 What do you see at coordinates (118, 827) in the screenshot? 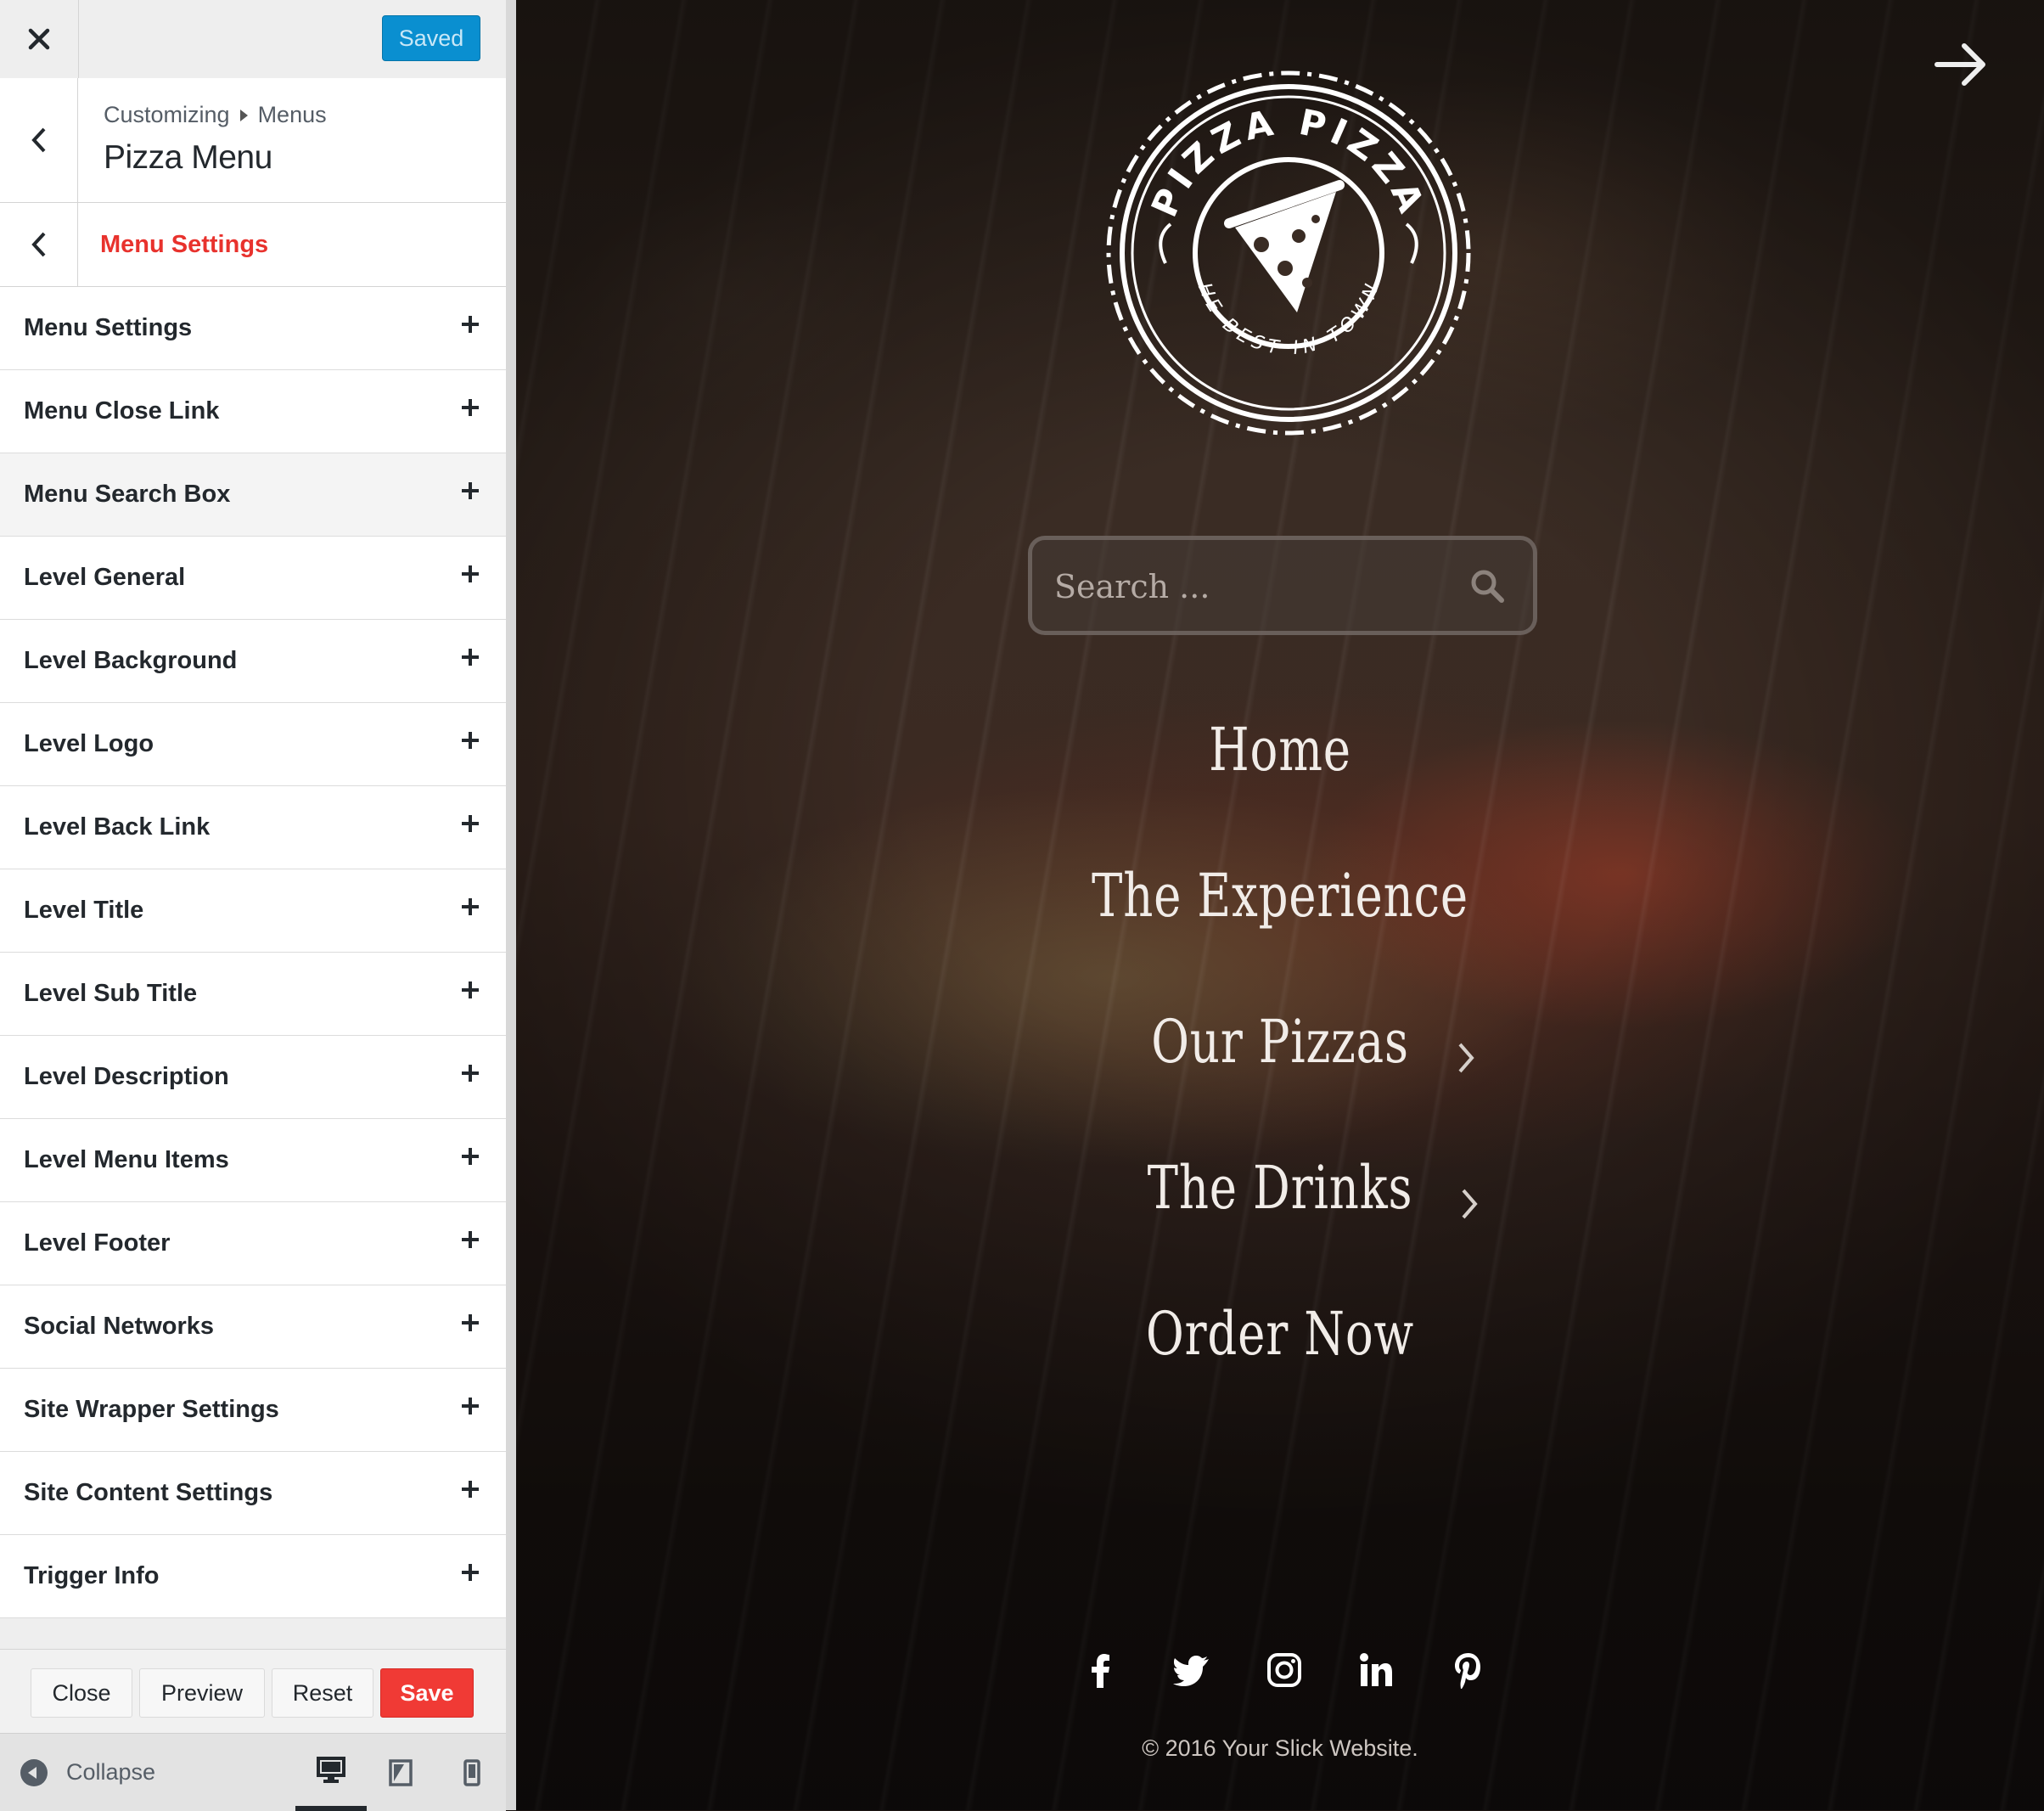
I see `setting-label: Level Back Link` at bounding box center [118, 827].